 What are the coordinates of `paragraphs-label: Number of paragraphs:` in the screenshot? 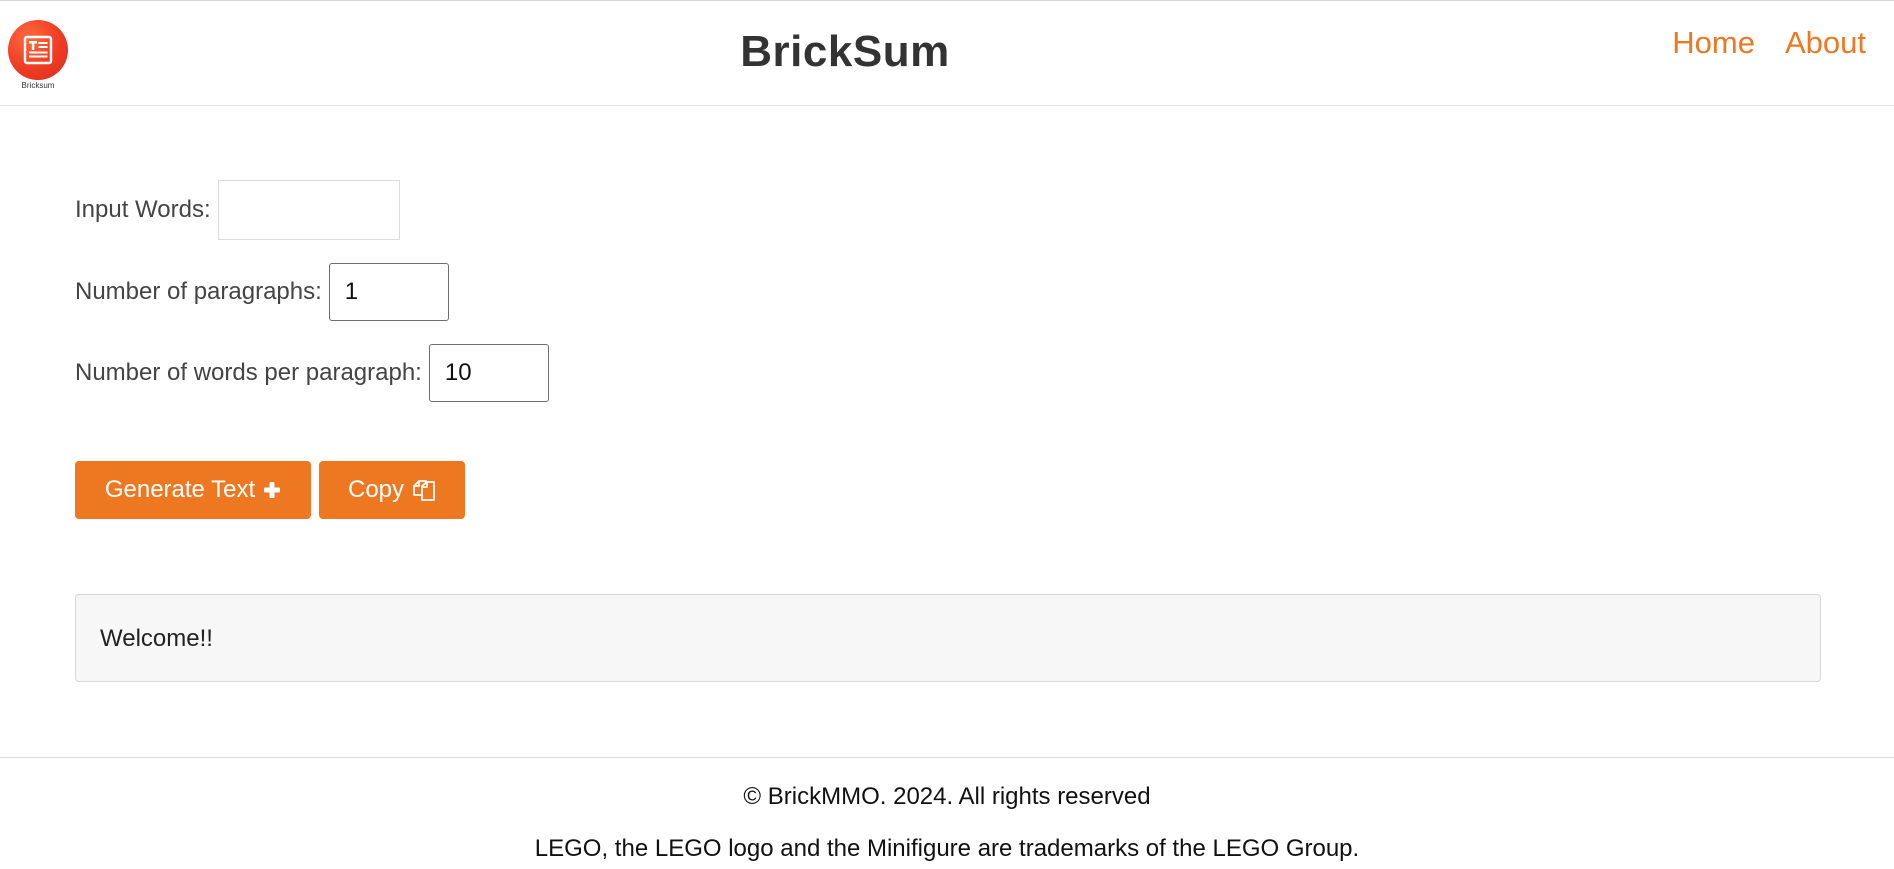 It's located at (198, 291).